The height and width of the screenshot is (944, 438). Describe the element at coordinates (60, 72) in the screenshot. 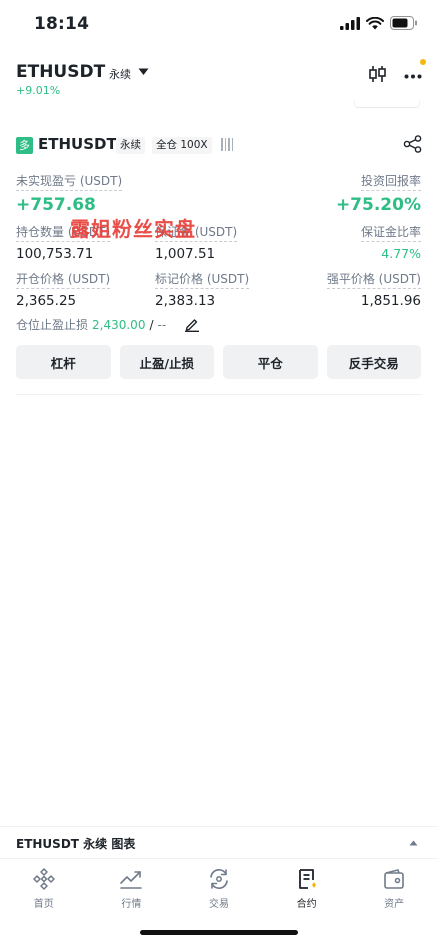

I see `symbol-selector: ETHUSDT` at that location.